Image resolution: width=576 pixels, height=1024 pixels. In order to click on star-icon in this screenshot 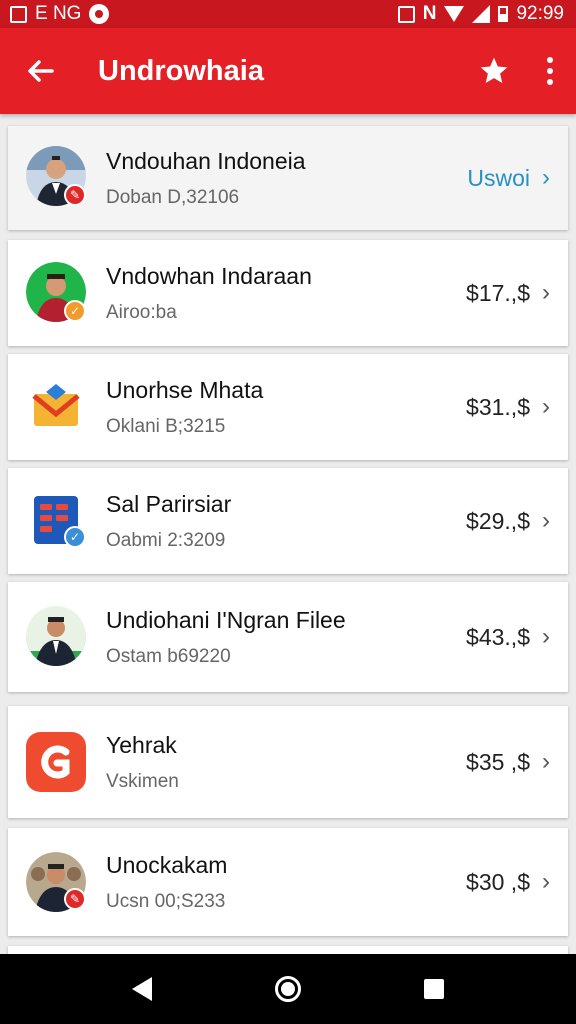, I will do `click(494, 70)`.